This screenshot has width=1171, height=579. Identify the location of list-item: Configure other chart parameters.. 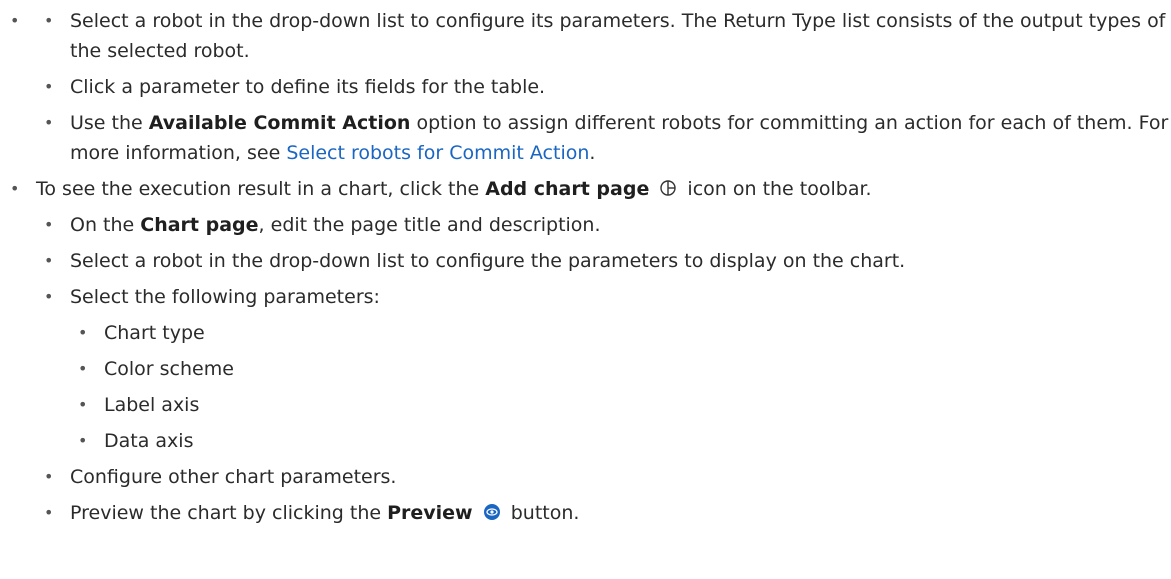
(603, 477).